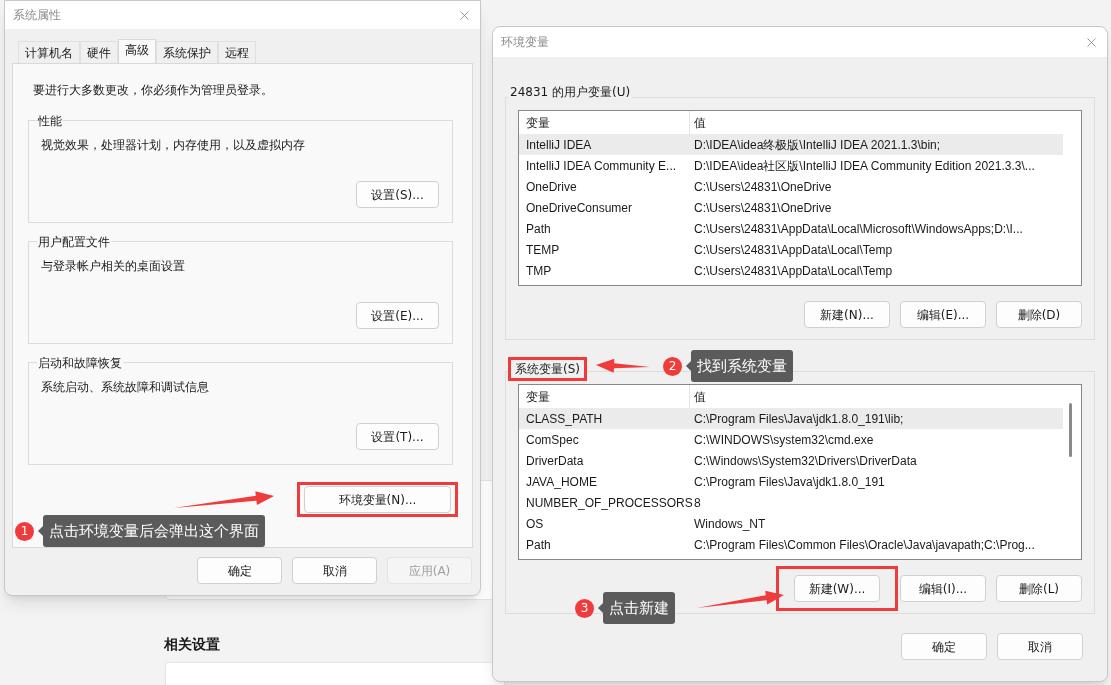 This screenshot has height=685, width=1111. Describe the element at coordinates (173, 145) in the screenshot. I see `group-description: 视觉效果，处理器计划，内存使用，以及虚拟内存` at that location.